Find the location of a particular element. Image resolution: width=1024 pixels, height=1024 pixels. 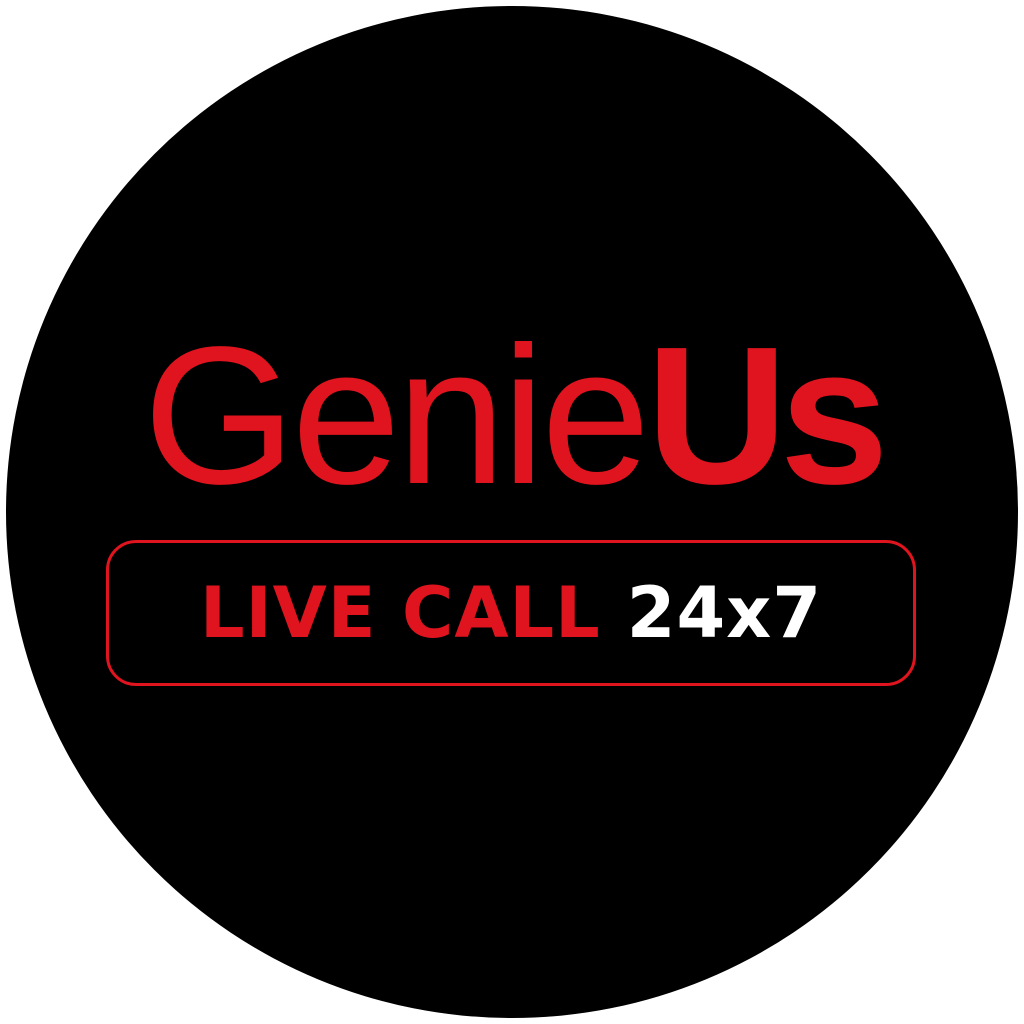

tagline-text: LIVE CALL 24x7 is located at coordinates (511, 613).